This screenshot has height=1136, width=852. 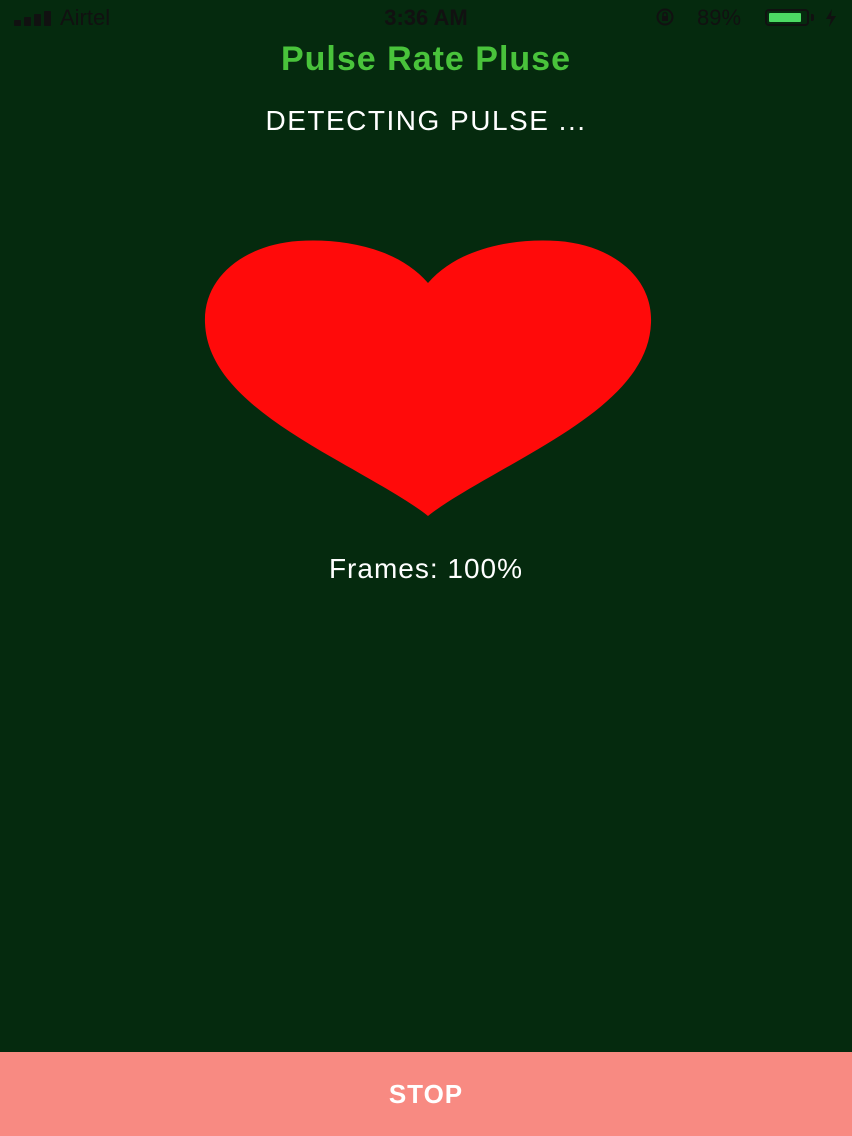 What do you see at coordinates (425, 59) in the screenshot?
I see `app-title: Pulse Rate Pluse` at bounding box center [425, 59].